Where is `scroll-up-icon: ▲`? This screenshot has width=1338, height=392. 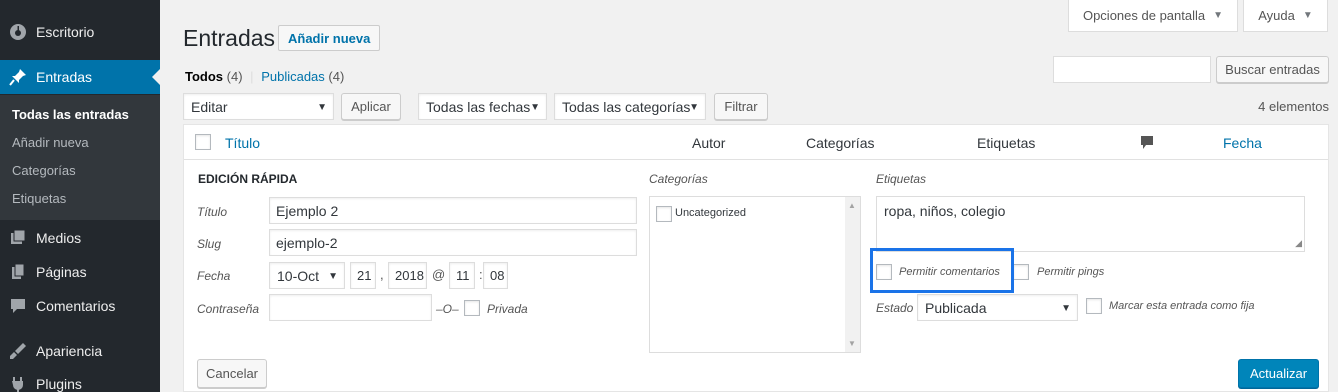
scroll-up-icon: ▲ is located at coordinates (852, 205).